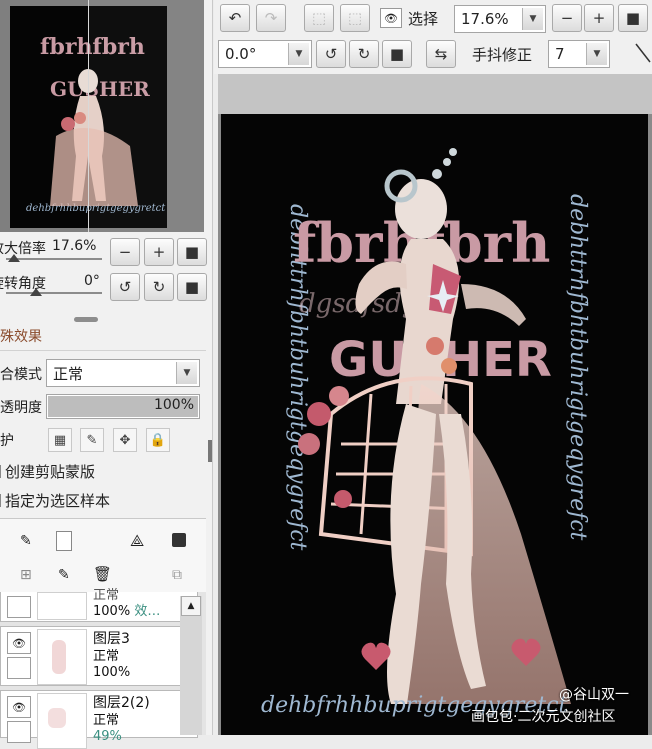  I want to click on protect-label: 保护, so click(7, 441).